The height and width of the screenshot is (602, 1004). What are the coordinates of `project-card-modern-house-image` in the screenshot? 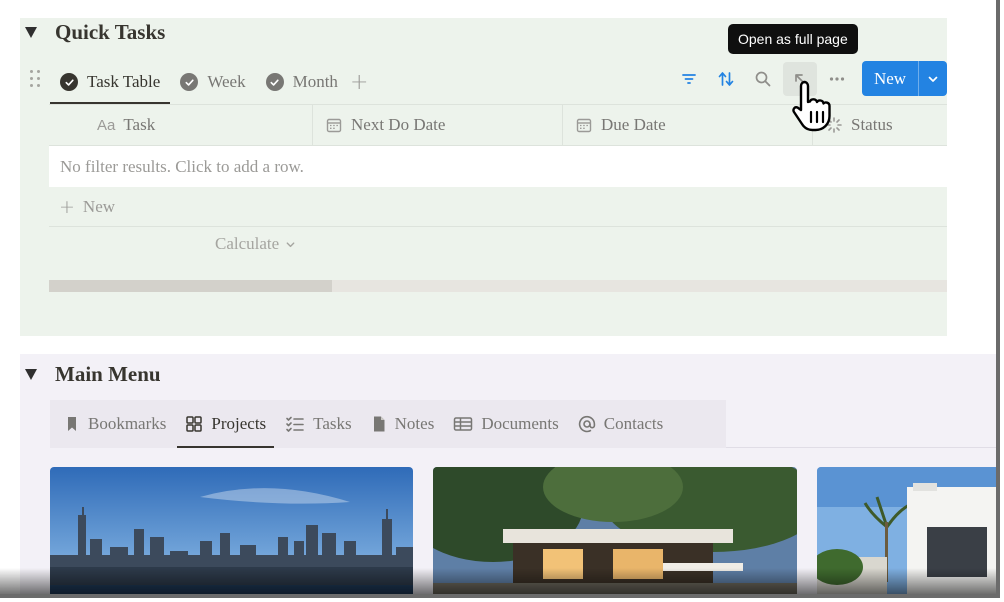 It's located at (615, 530).